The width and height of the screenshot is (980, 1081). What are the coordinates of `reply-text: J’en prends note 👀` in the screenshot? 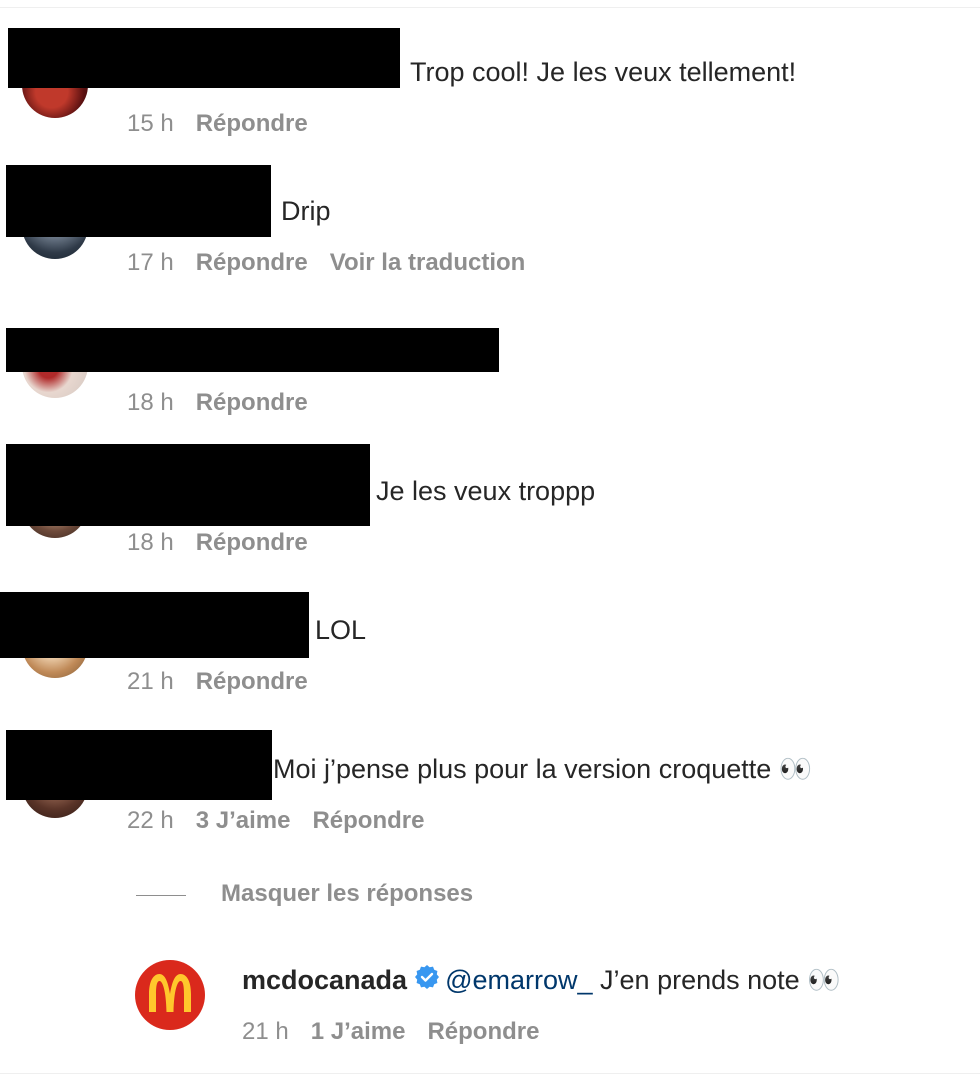 It's located at (720, 980).